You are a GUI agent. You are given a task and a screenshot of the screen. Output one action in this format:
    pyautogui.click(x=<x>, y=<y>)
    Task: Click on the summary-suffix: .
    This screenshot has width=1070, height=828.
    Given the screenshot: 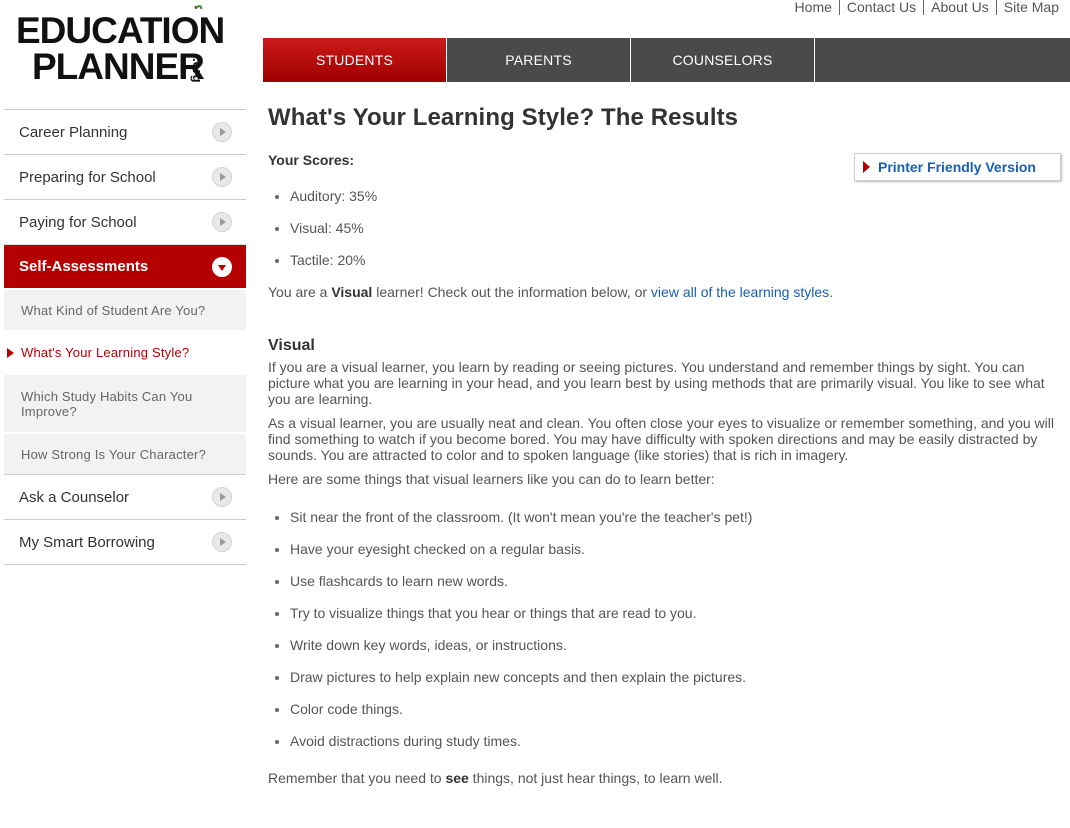 What is the action you would take?
    pyautogui.click(x=831, y=292)
    